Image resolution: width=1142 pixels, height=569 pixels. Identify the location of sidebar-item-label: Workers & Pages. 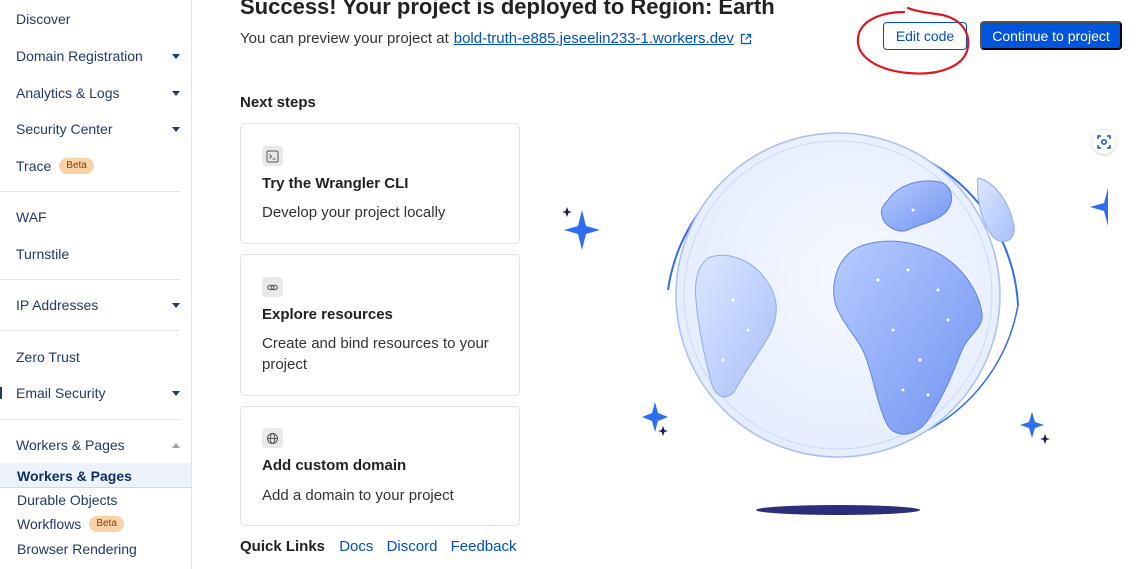
(70, 445).